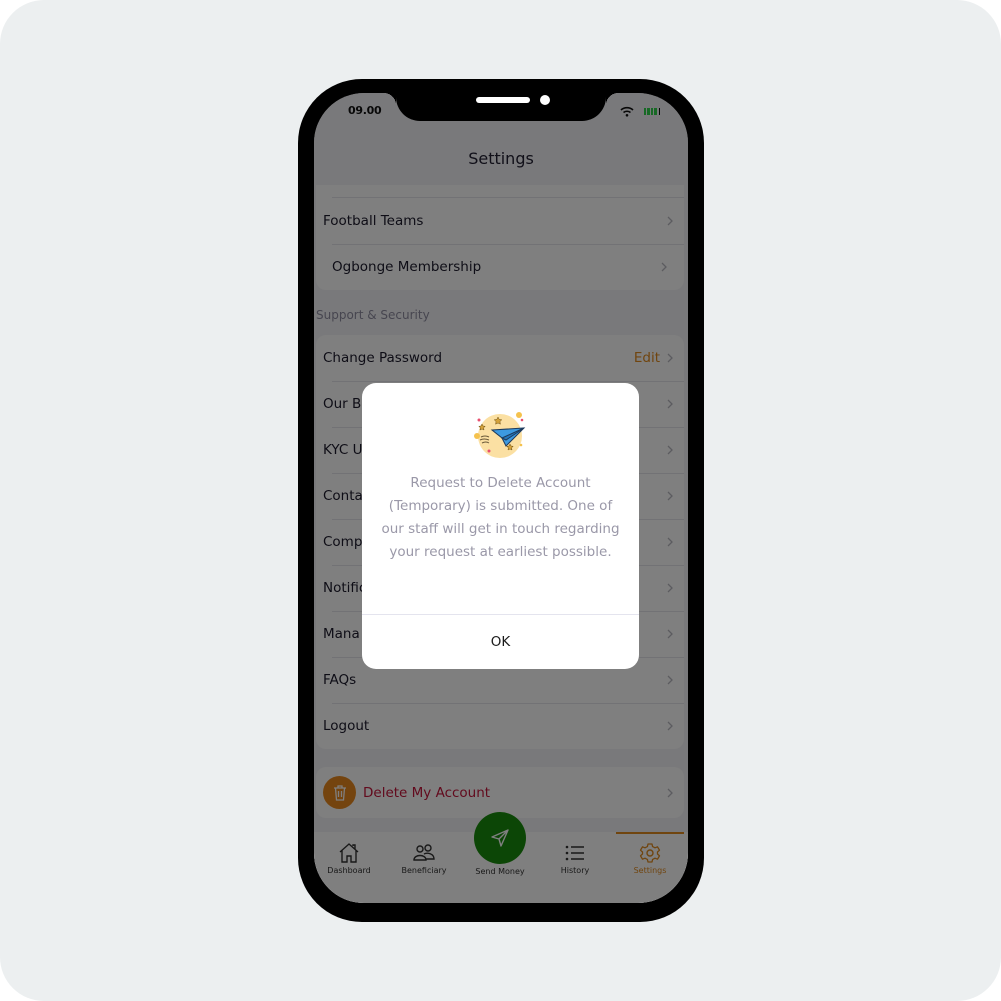 This screenshot has width=1001, height=1001. What do you see at coordinates (501, 107) in the screenshot?
I see `notch` at bounding box center [501, 107].